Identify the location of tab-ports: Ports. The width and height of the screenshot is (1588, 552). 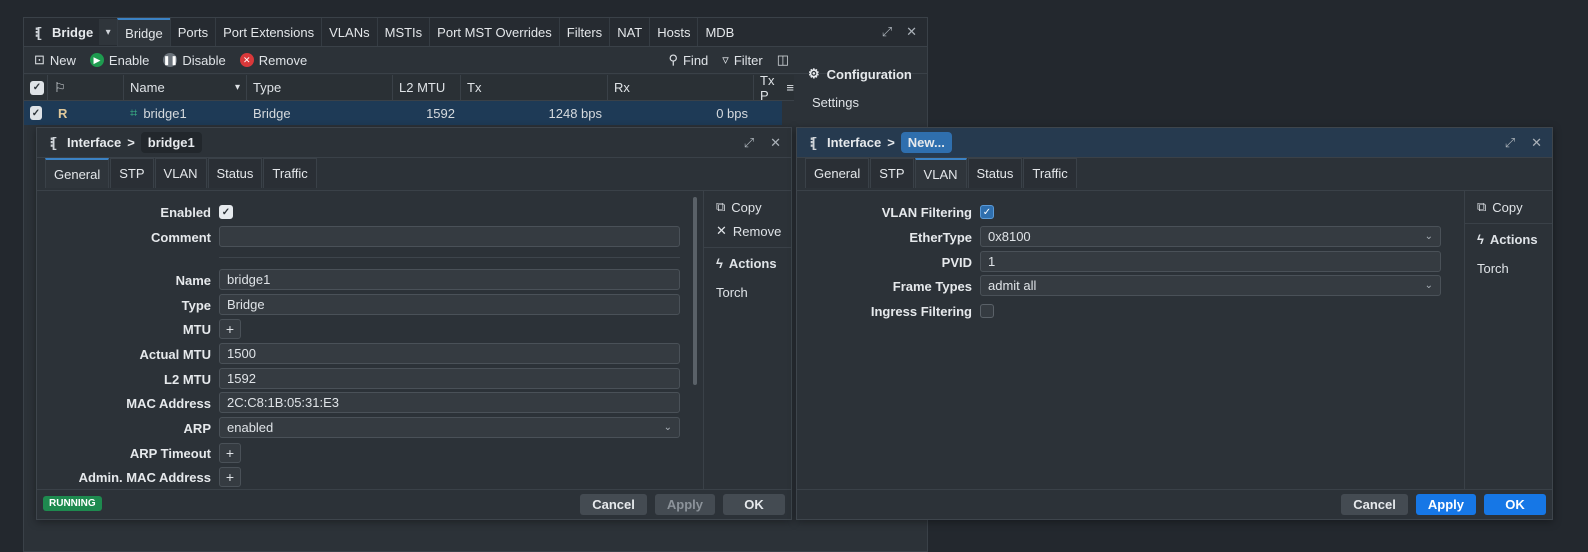
(192, 32).